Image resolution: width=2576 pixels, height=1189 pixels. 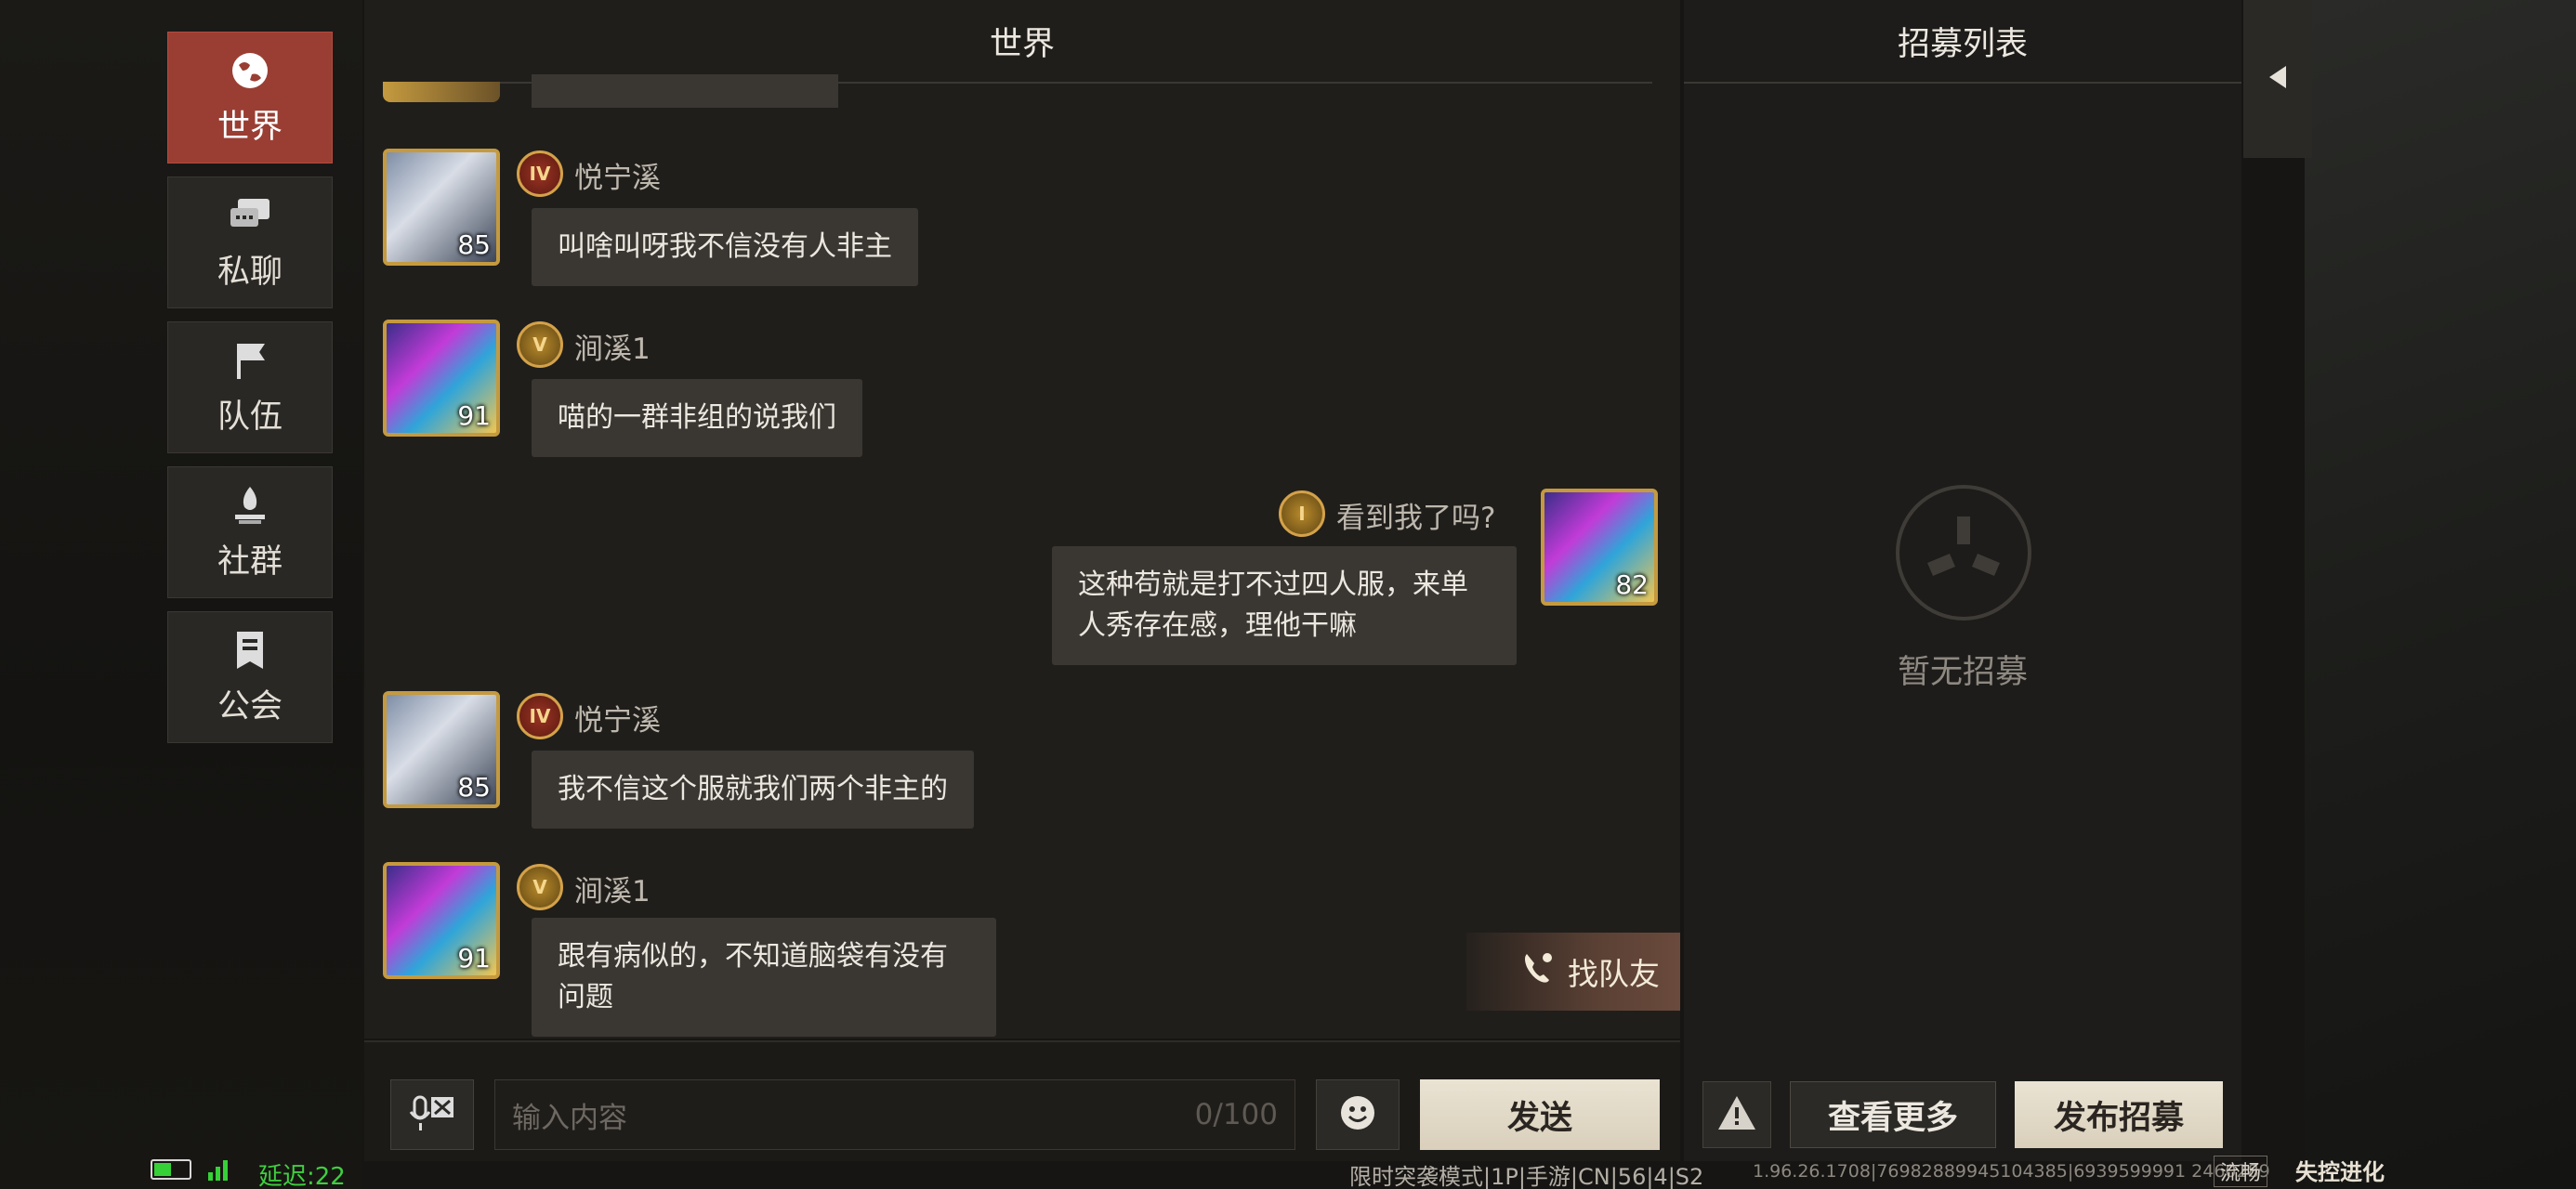 I want to click on report-button, so click(x=1736, y=1115).